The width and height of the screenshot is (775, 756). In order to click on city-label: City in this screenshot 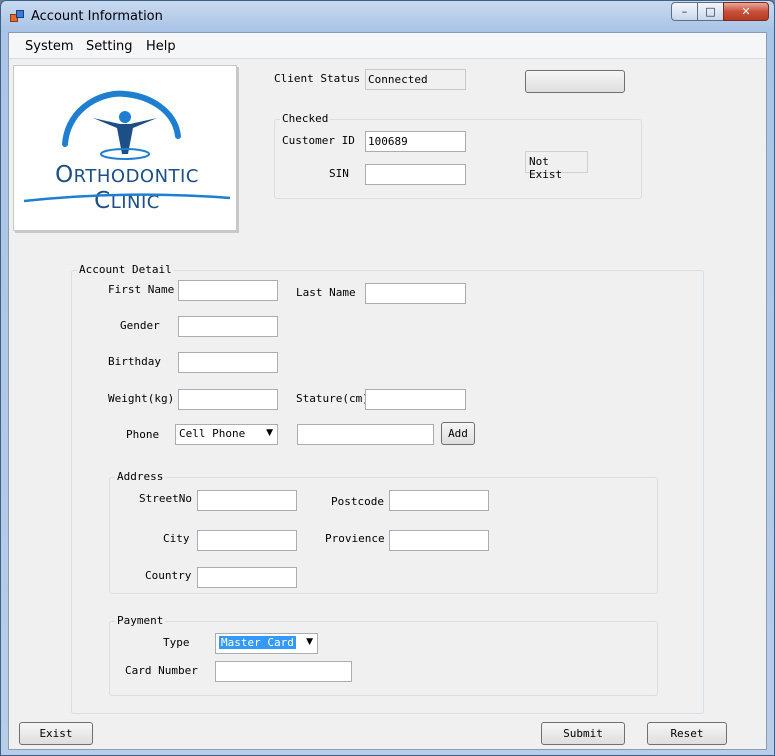, I will do `click(176, 538)`.